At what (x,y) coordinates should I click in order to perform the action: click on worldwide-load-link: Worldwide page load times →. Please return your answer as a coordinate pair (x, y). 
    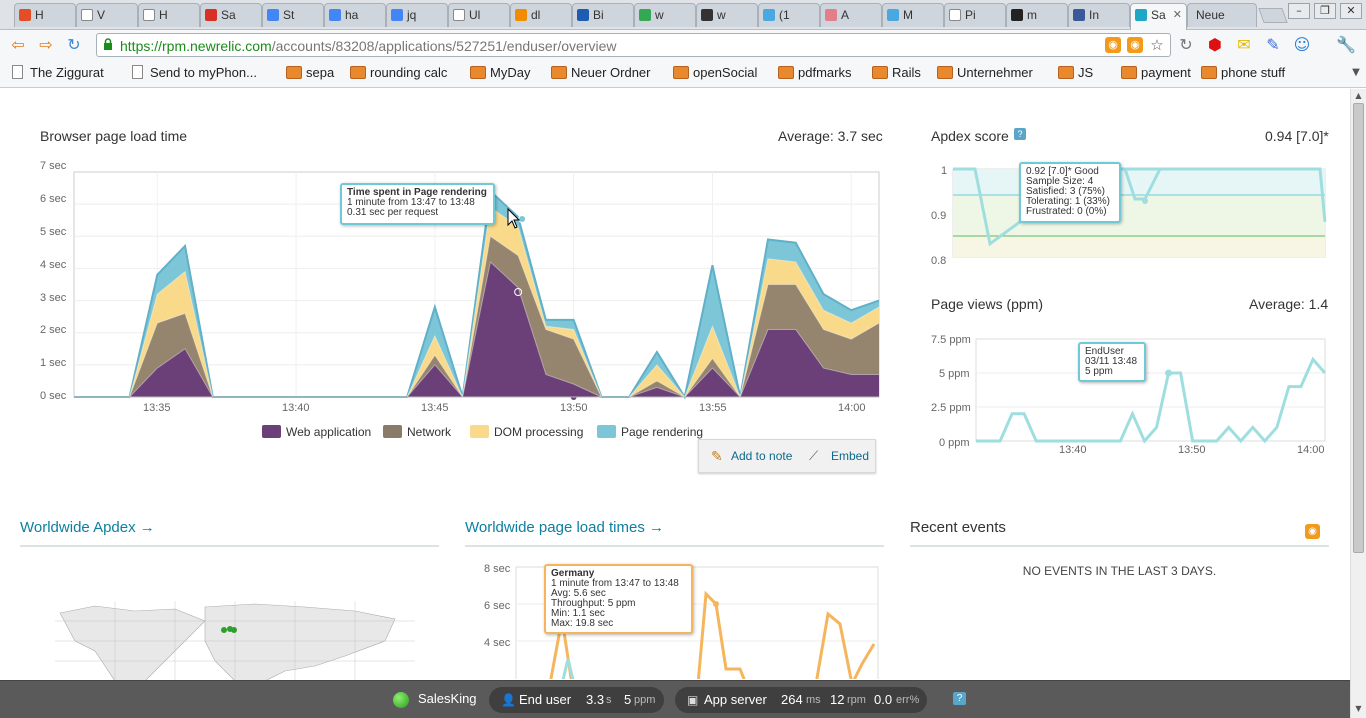
    Looking at the image, I should click on (564, 527).